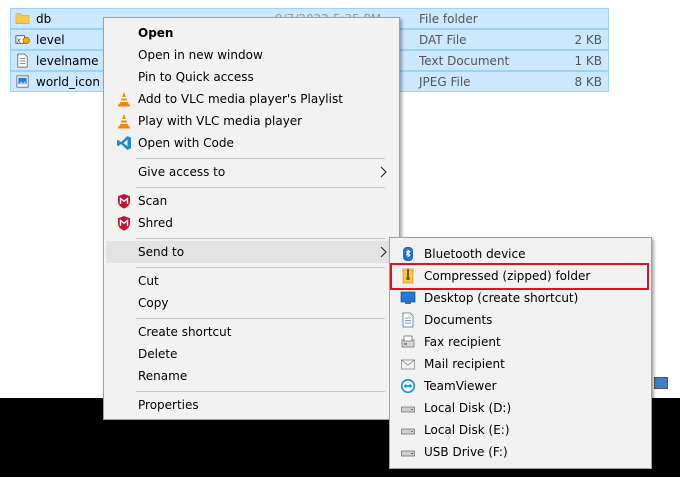 The image size is (680, 477). I want to click on menu-item-label: Mail recipient, so click(464, 364).